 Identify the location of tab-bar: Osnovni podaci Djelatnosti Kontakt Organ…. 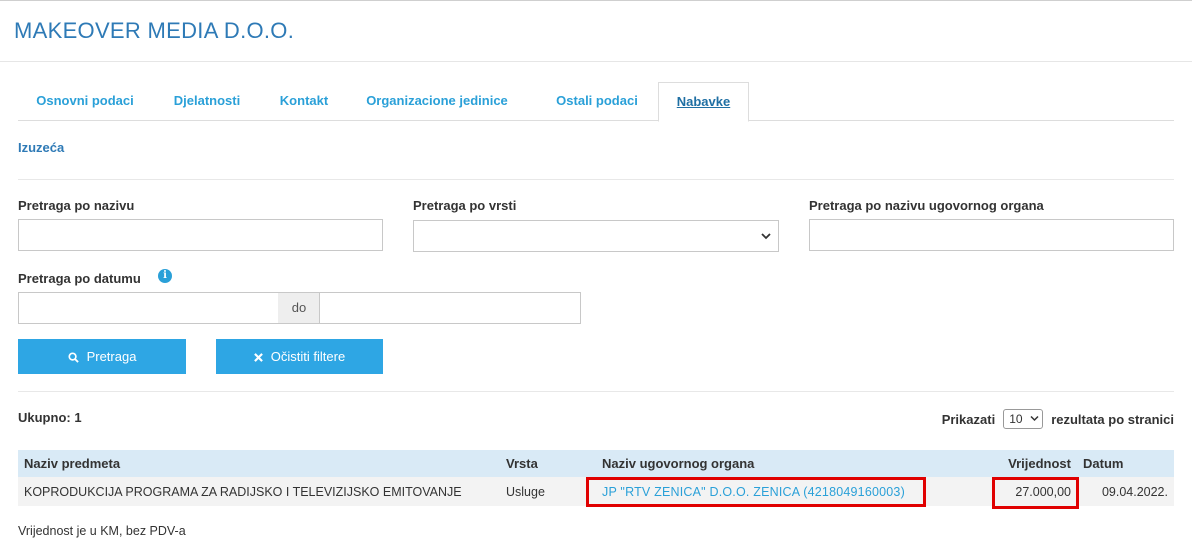
(596, 102).